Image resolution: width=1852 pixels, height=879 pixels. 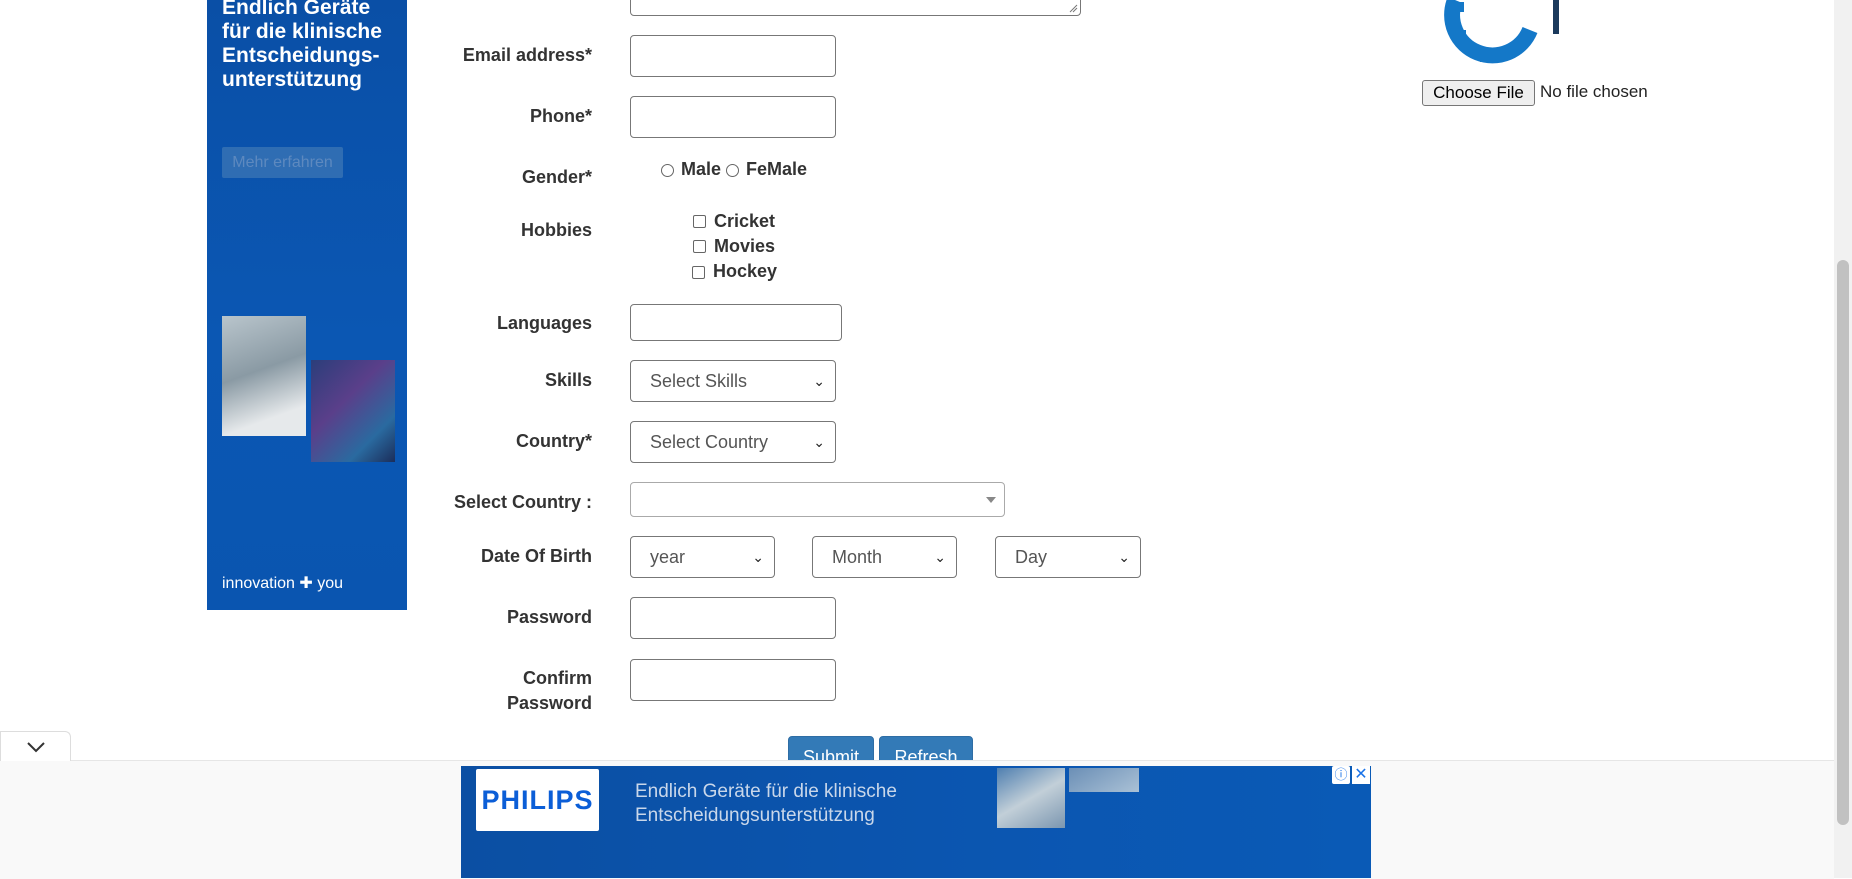 I want to click on resize-handle-icon, so click(x=1073, y=8).